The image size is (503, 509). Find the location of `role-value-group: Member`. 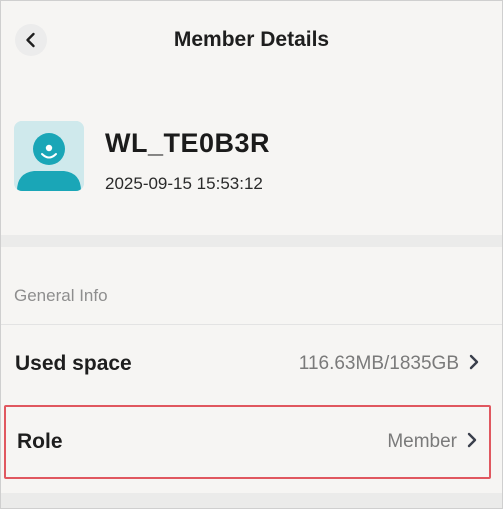

role-value-group: Member is located at coordinates (432, 442).